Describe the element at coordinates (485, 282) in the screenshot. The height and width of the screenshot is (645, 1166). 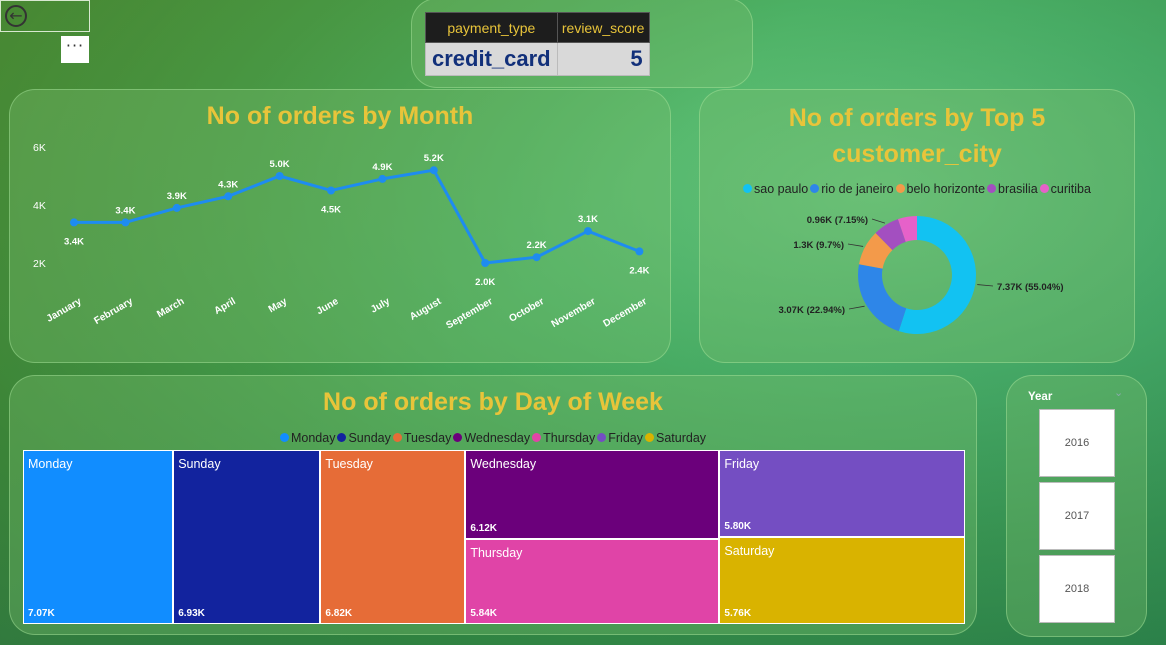
I see `data-label: 2.0K` at that location.